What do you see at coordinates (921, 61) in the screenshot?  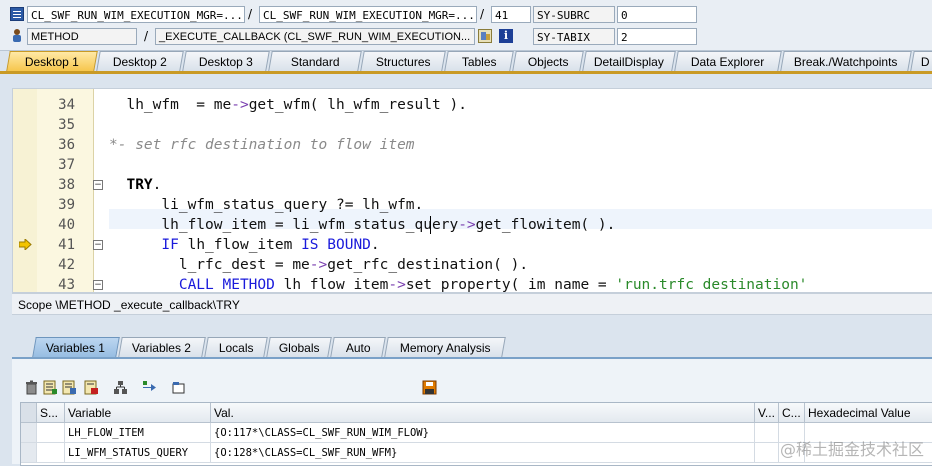 I see `tab-overflow: D` at bounding box center [921, 61].